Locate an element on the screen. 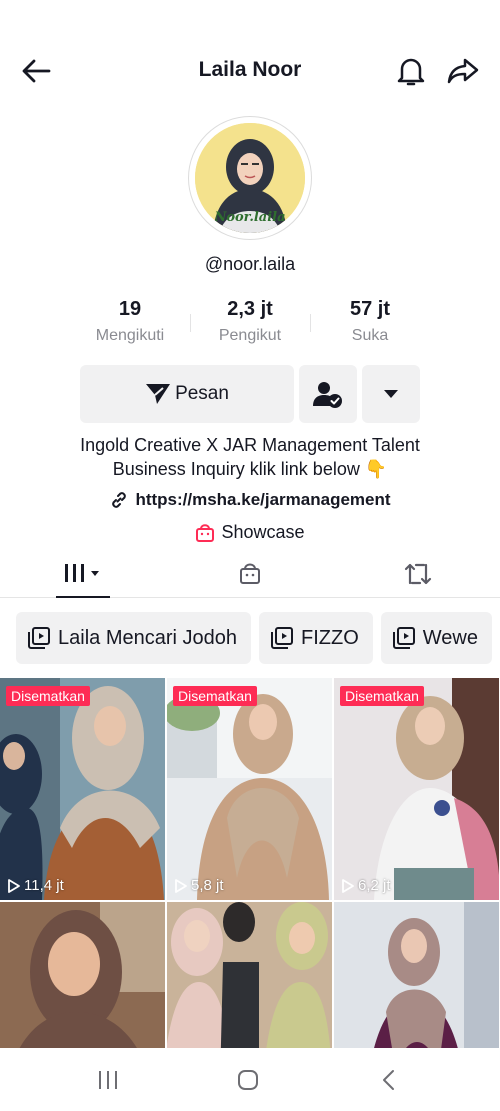  bio-line: Ingold Creative X JAR Management Talent is located at coordinates (250, 445).